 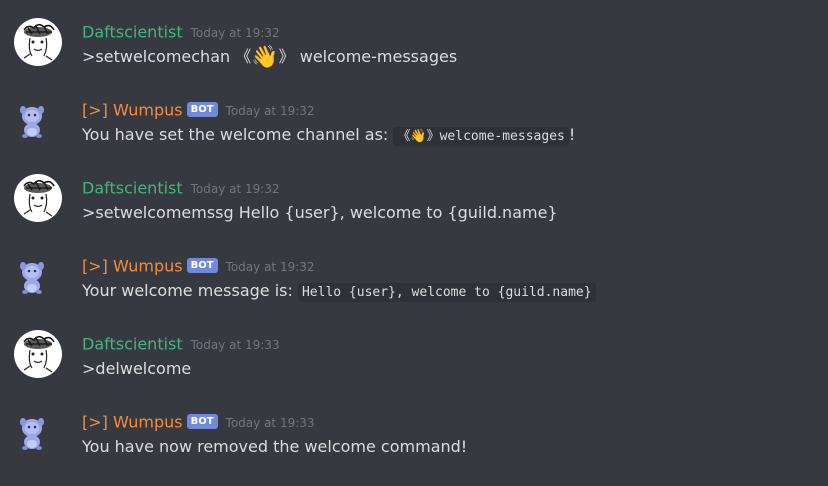 What do you see at coordinates (190, 290) in the screenshot?
I see `message-text: Your welcome message is:` at bounding box center [190, 290].